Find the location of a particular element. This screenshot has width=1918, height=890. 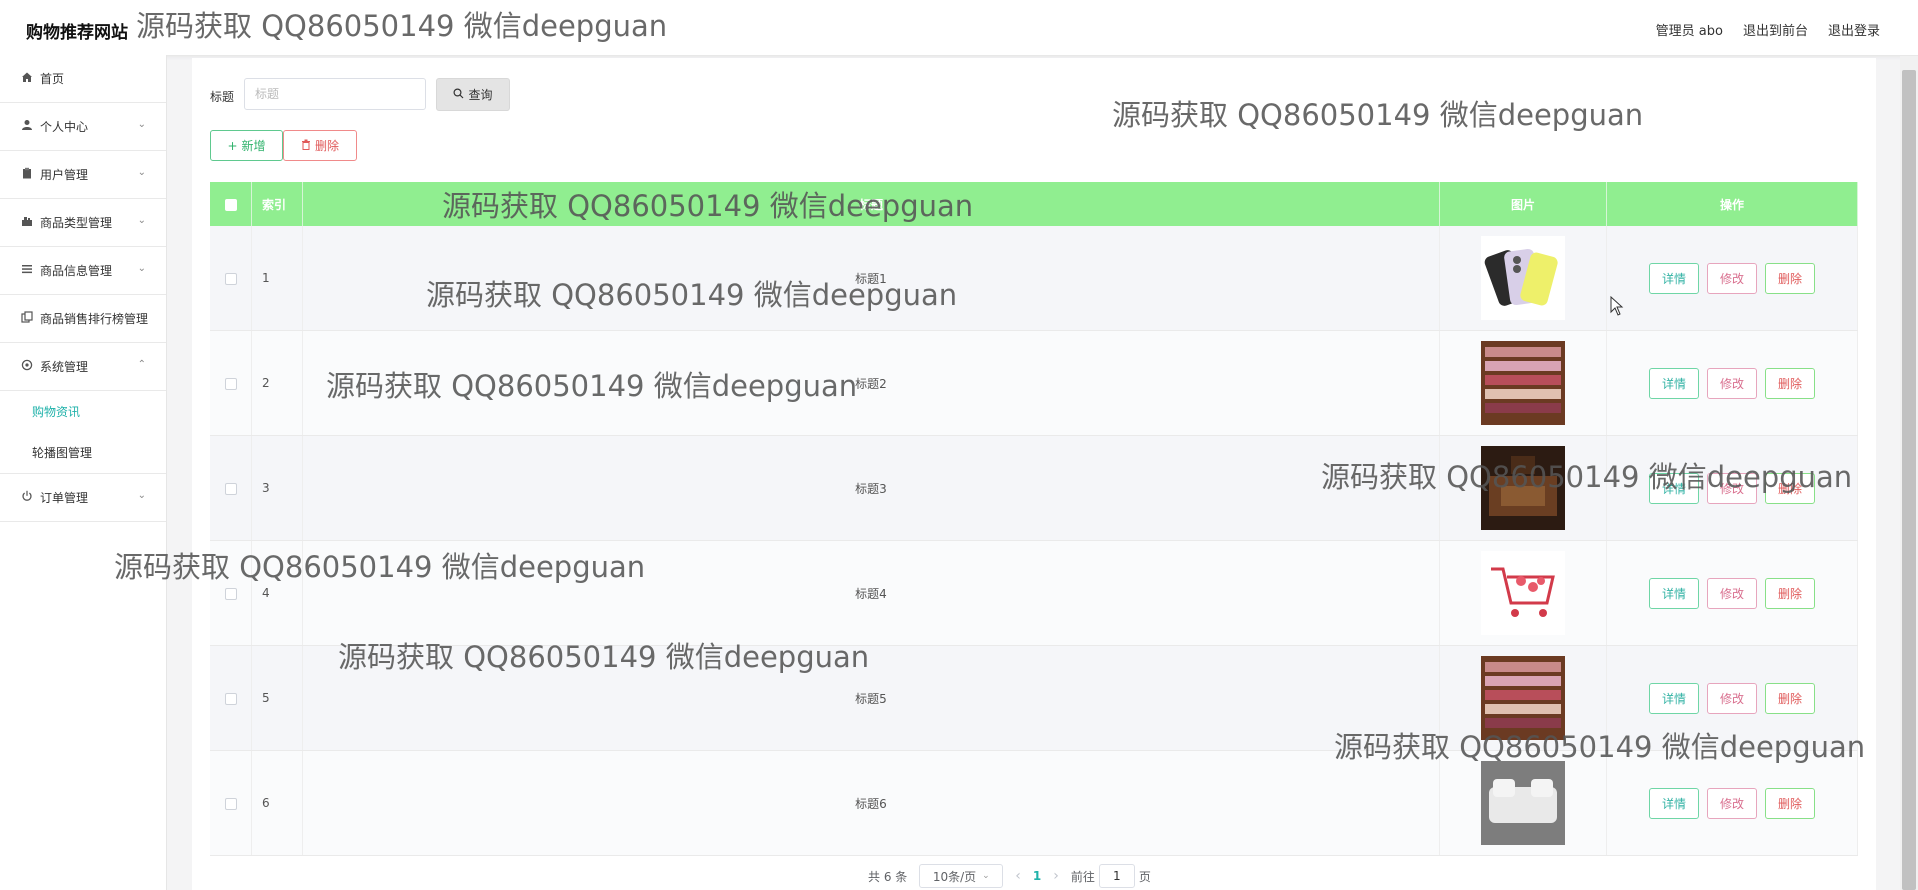

header-actions: 操作 is located at coordinates (1732, 204).